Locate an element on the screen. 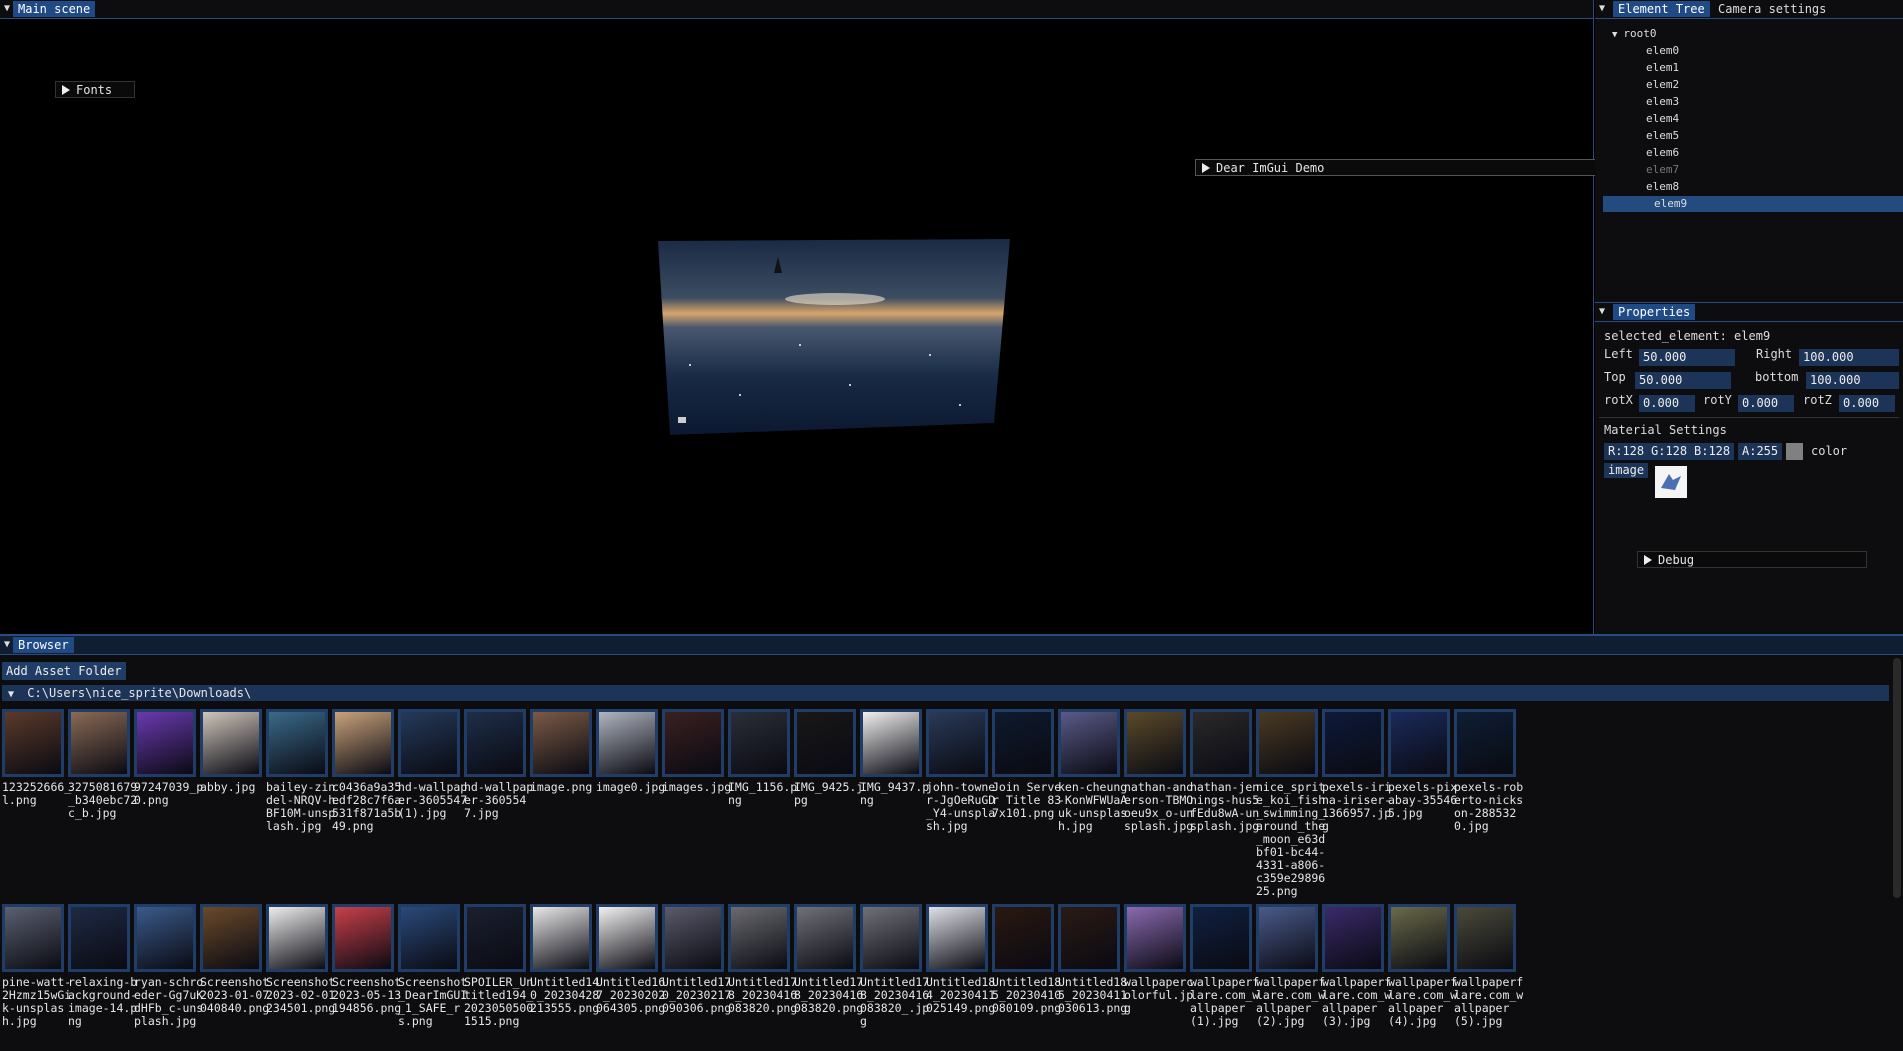 This screenshot has width=1903, height=1051. browser-scrollbar is located at coordinates (1897, 778).